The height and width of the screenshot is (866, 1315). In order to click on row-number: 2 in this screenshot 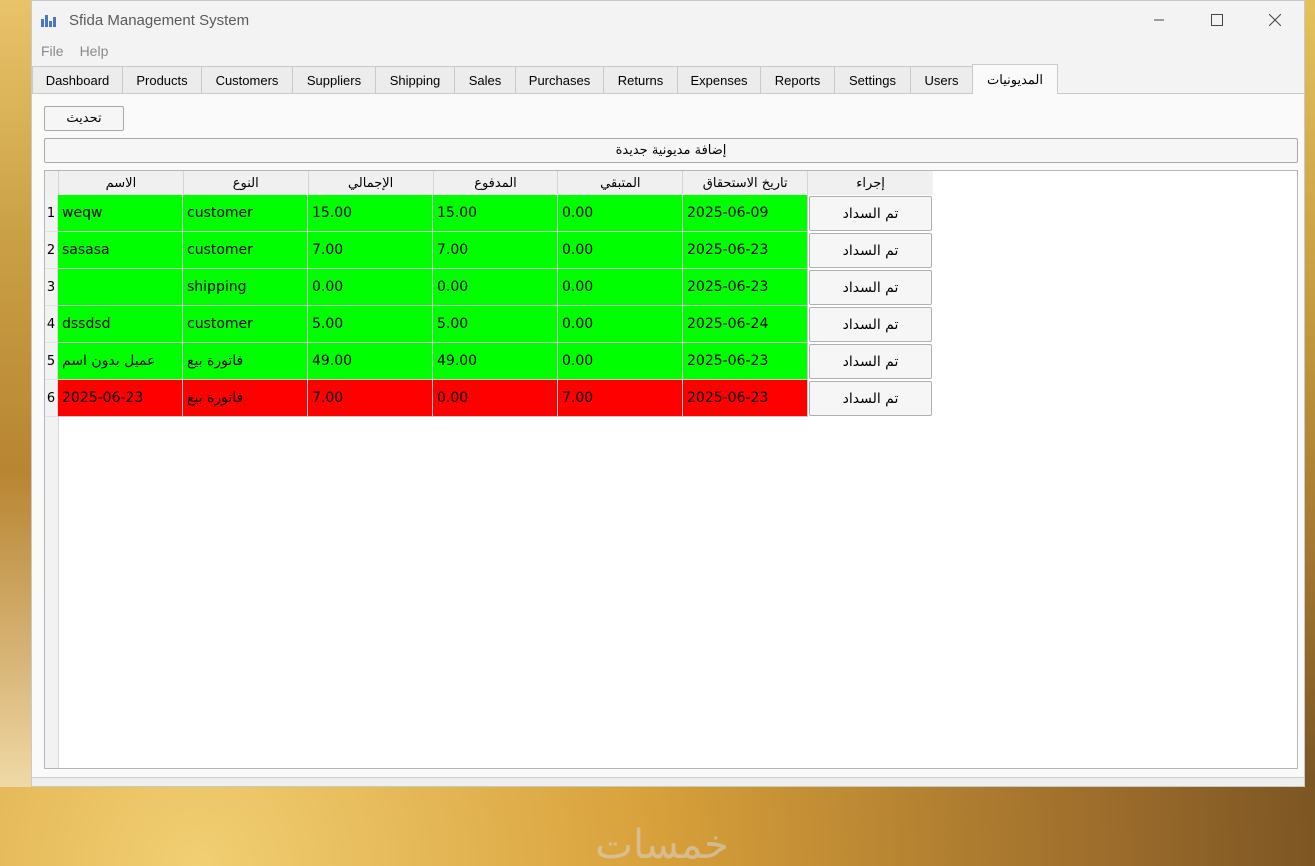, I will do `click(51, 250)`.